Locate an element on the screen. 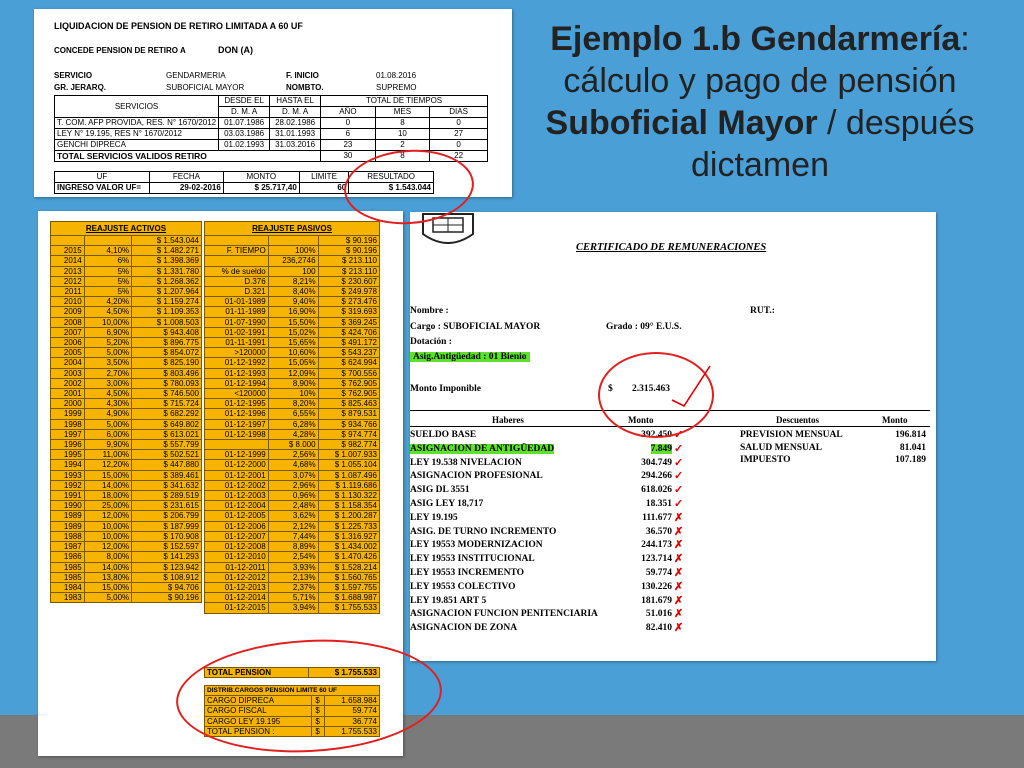 Image resolution: width=1024 pixels, height=768 pixels. table-row: 01-12-2004 2,48% $ 1.158.354 is located at coordinates (292, 506).